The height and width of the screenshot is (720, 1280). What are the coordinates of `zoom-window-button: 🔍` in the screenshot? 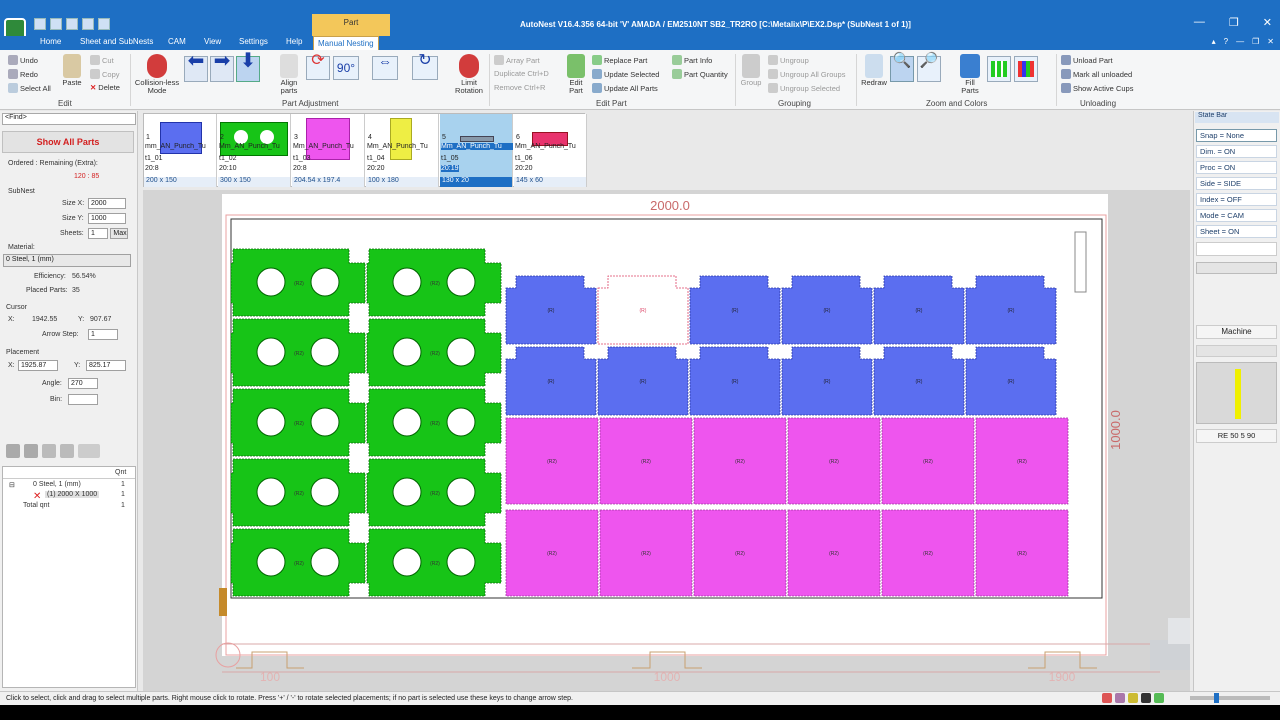 It's located at (902, 67).